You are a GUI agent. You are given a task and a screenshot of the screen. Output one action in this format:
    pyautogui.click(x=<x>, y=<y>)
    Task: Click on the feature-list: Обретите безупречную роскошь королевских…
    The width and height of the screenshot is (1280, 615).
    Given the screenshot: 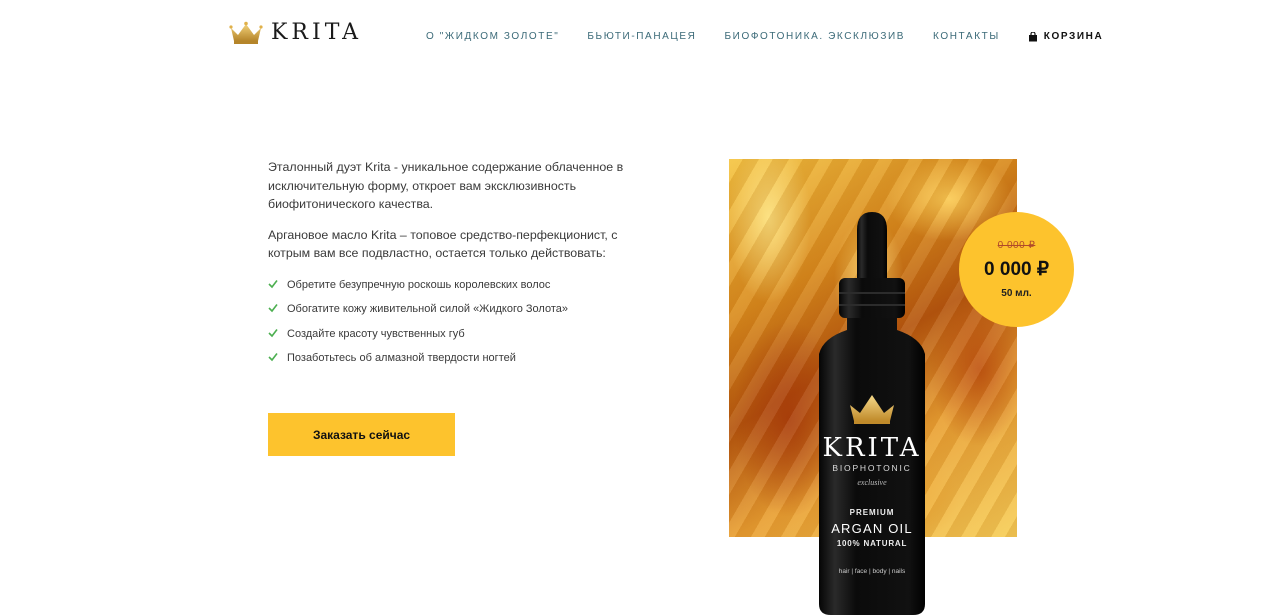 What is the action you would take?
    pyautogui.click(x=458, y=328)
    